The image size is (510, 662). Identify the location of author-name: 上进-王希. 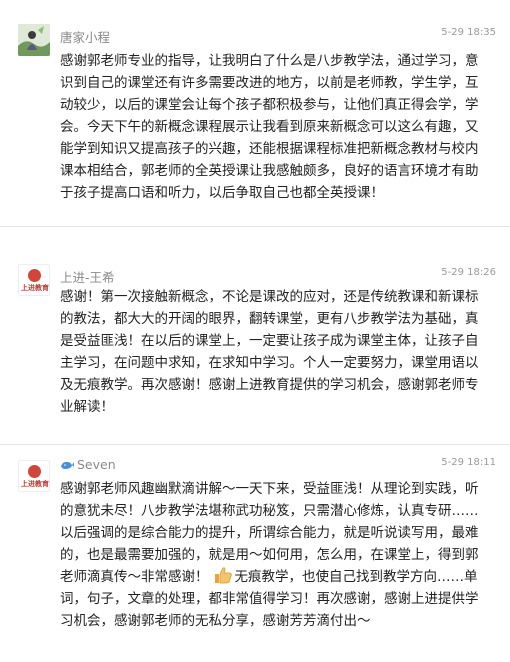
(87, 276).